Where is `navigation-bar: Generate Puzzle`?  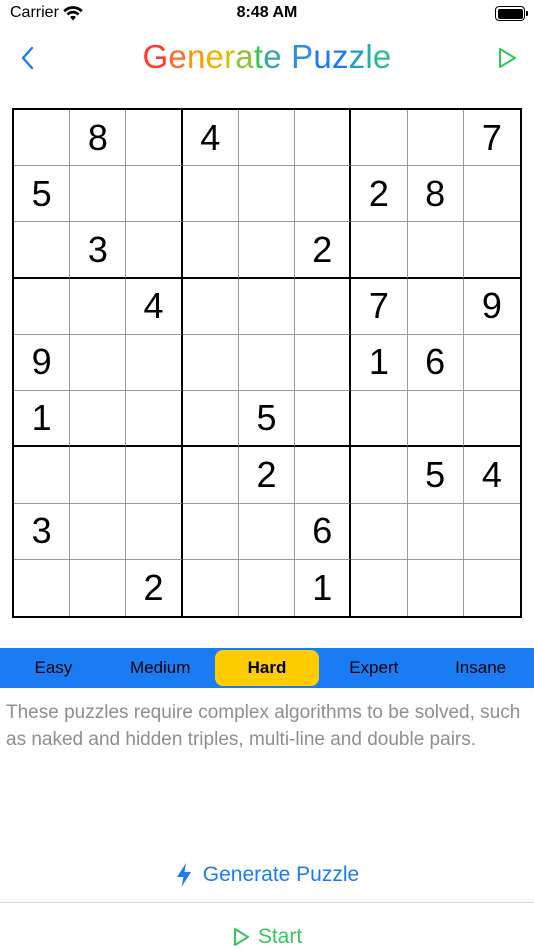 navigation-bar: Generate Puzzle is located at coordinates (267, 59).